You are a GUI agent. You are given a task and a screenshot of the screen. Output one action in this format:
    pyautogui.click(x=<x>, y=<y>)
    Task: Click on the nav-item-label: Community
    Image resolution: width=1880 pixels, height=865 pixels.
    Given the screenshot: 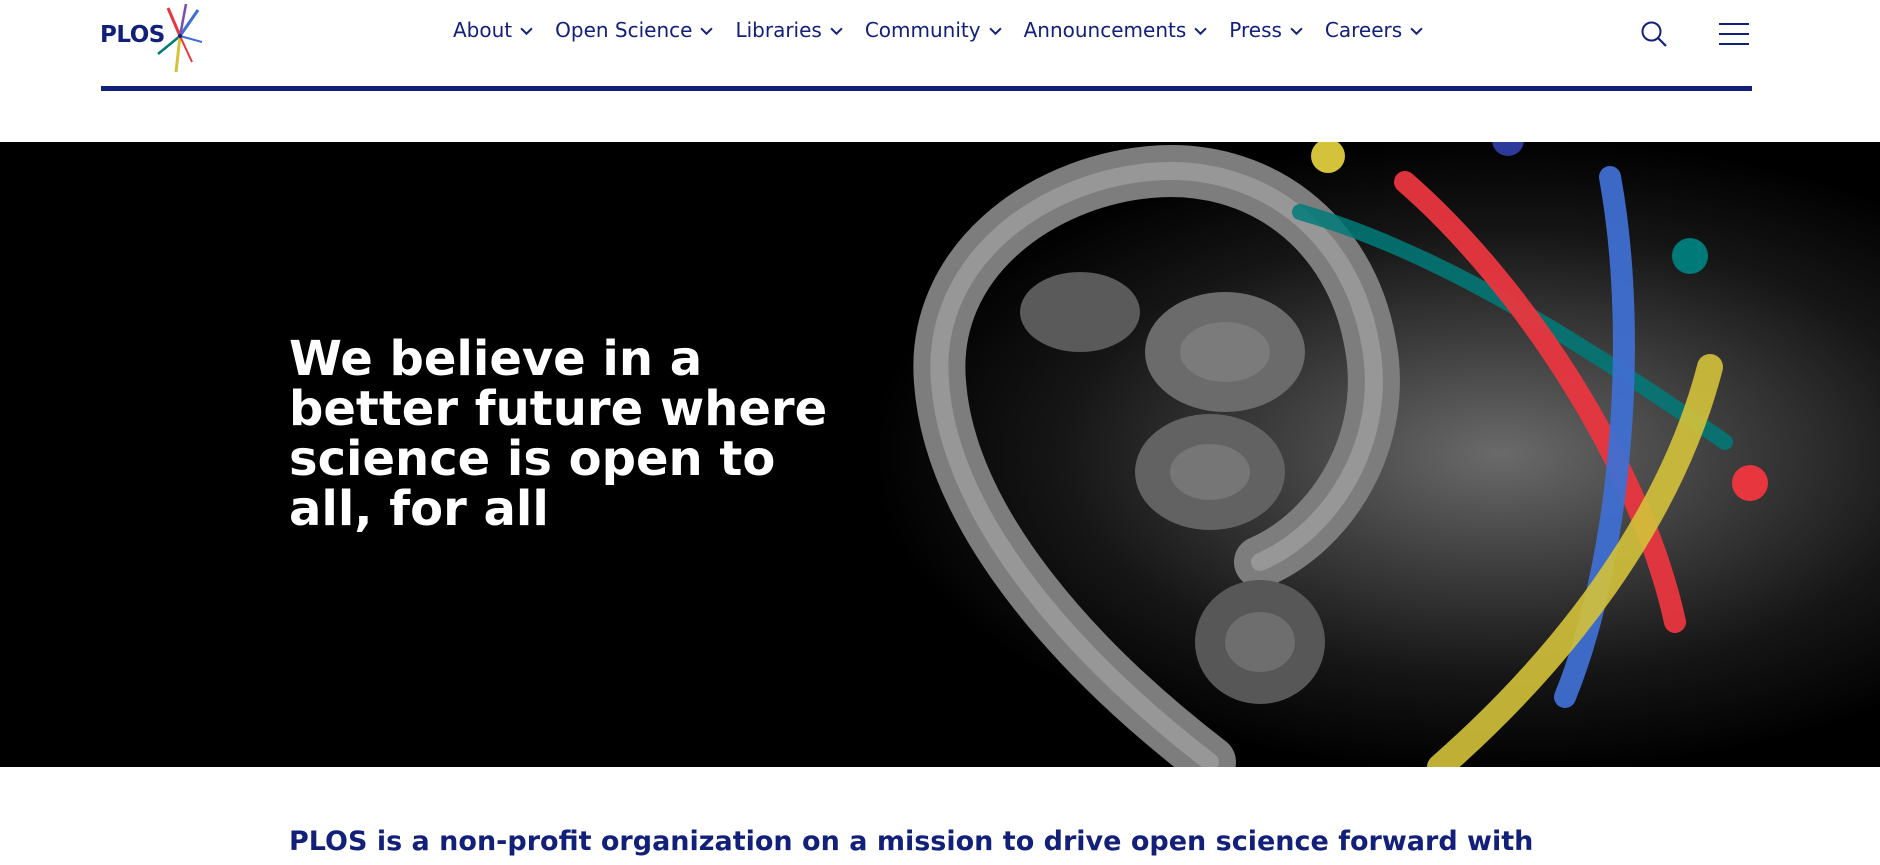 What is the action you would take?
    pyautogui.click(x=922, y=30)
    